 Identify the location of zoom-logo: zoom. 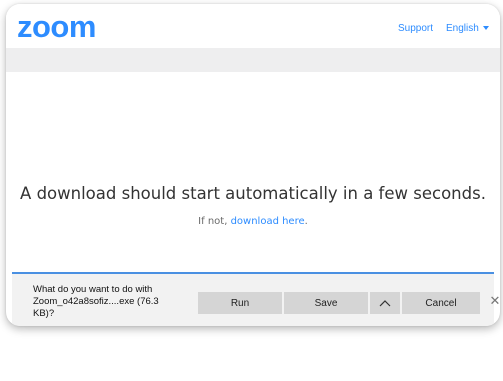
(56, 27).